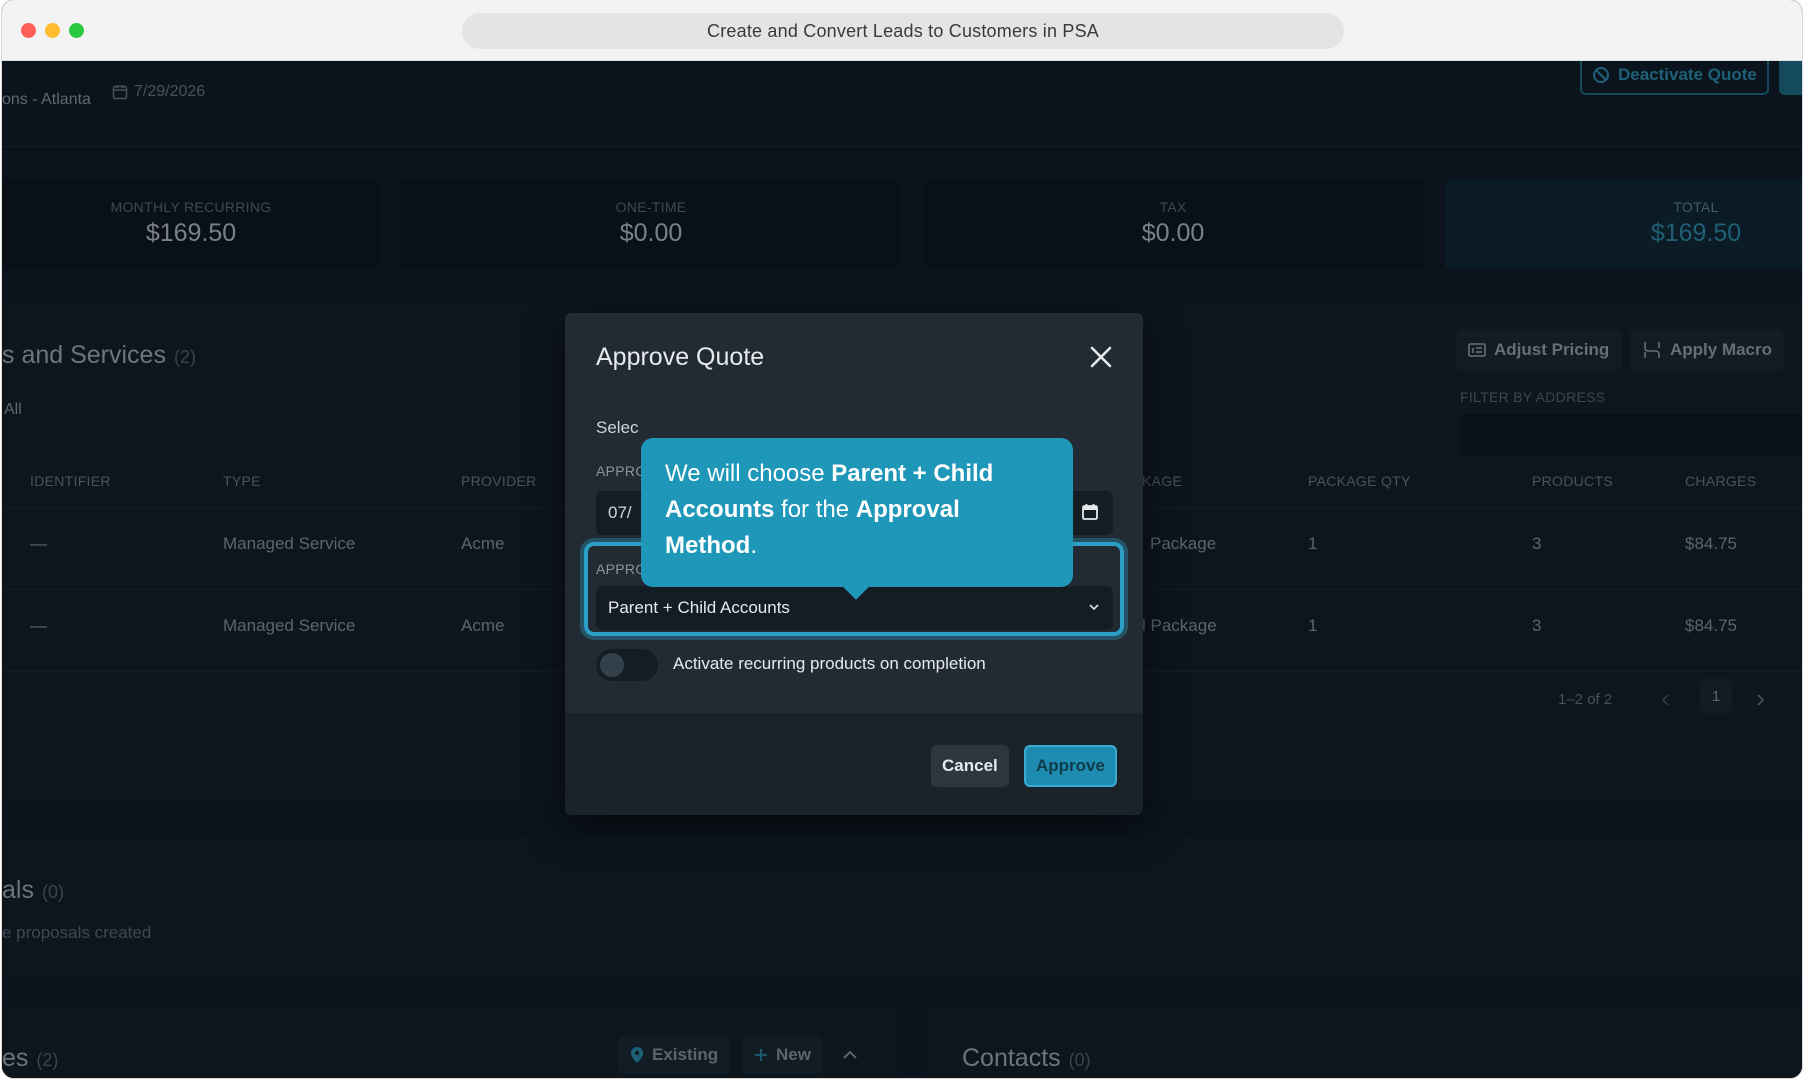 The image size is (1804, 1080). What do you see at coordinates (854, 764) in the screenshot?
I see `dialog-footer: Cancel Approve` at bounding box center [854, 764].